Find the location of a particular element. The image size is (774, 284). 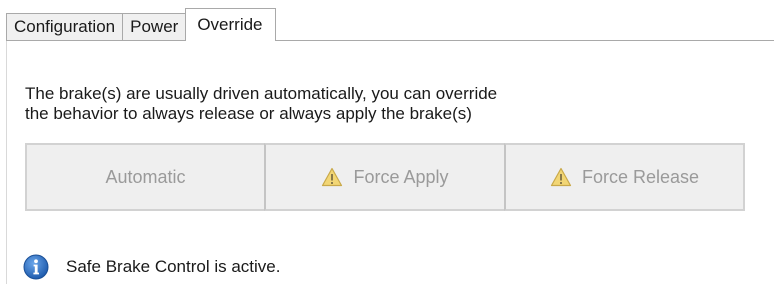

status-text: Safe Brake Control is active. is located at coordinates (173, 266).